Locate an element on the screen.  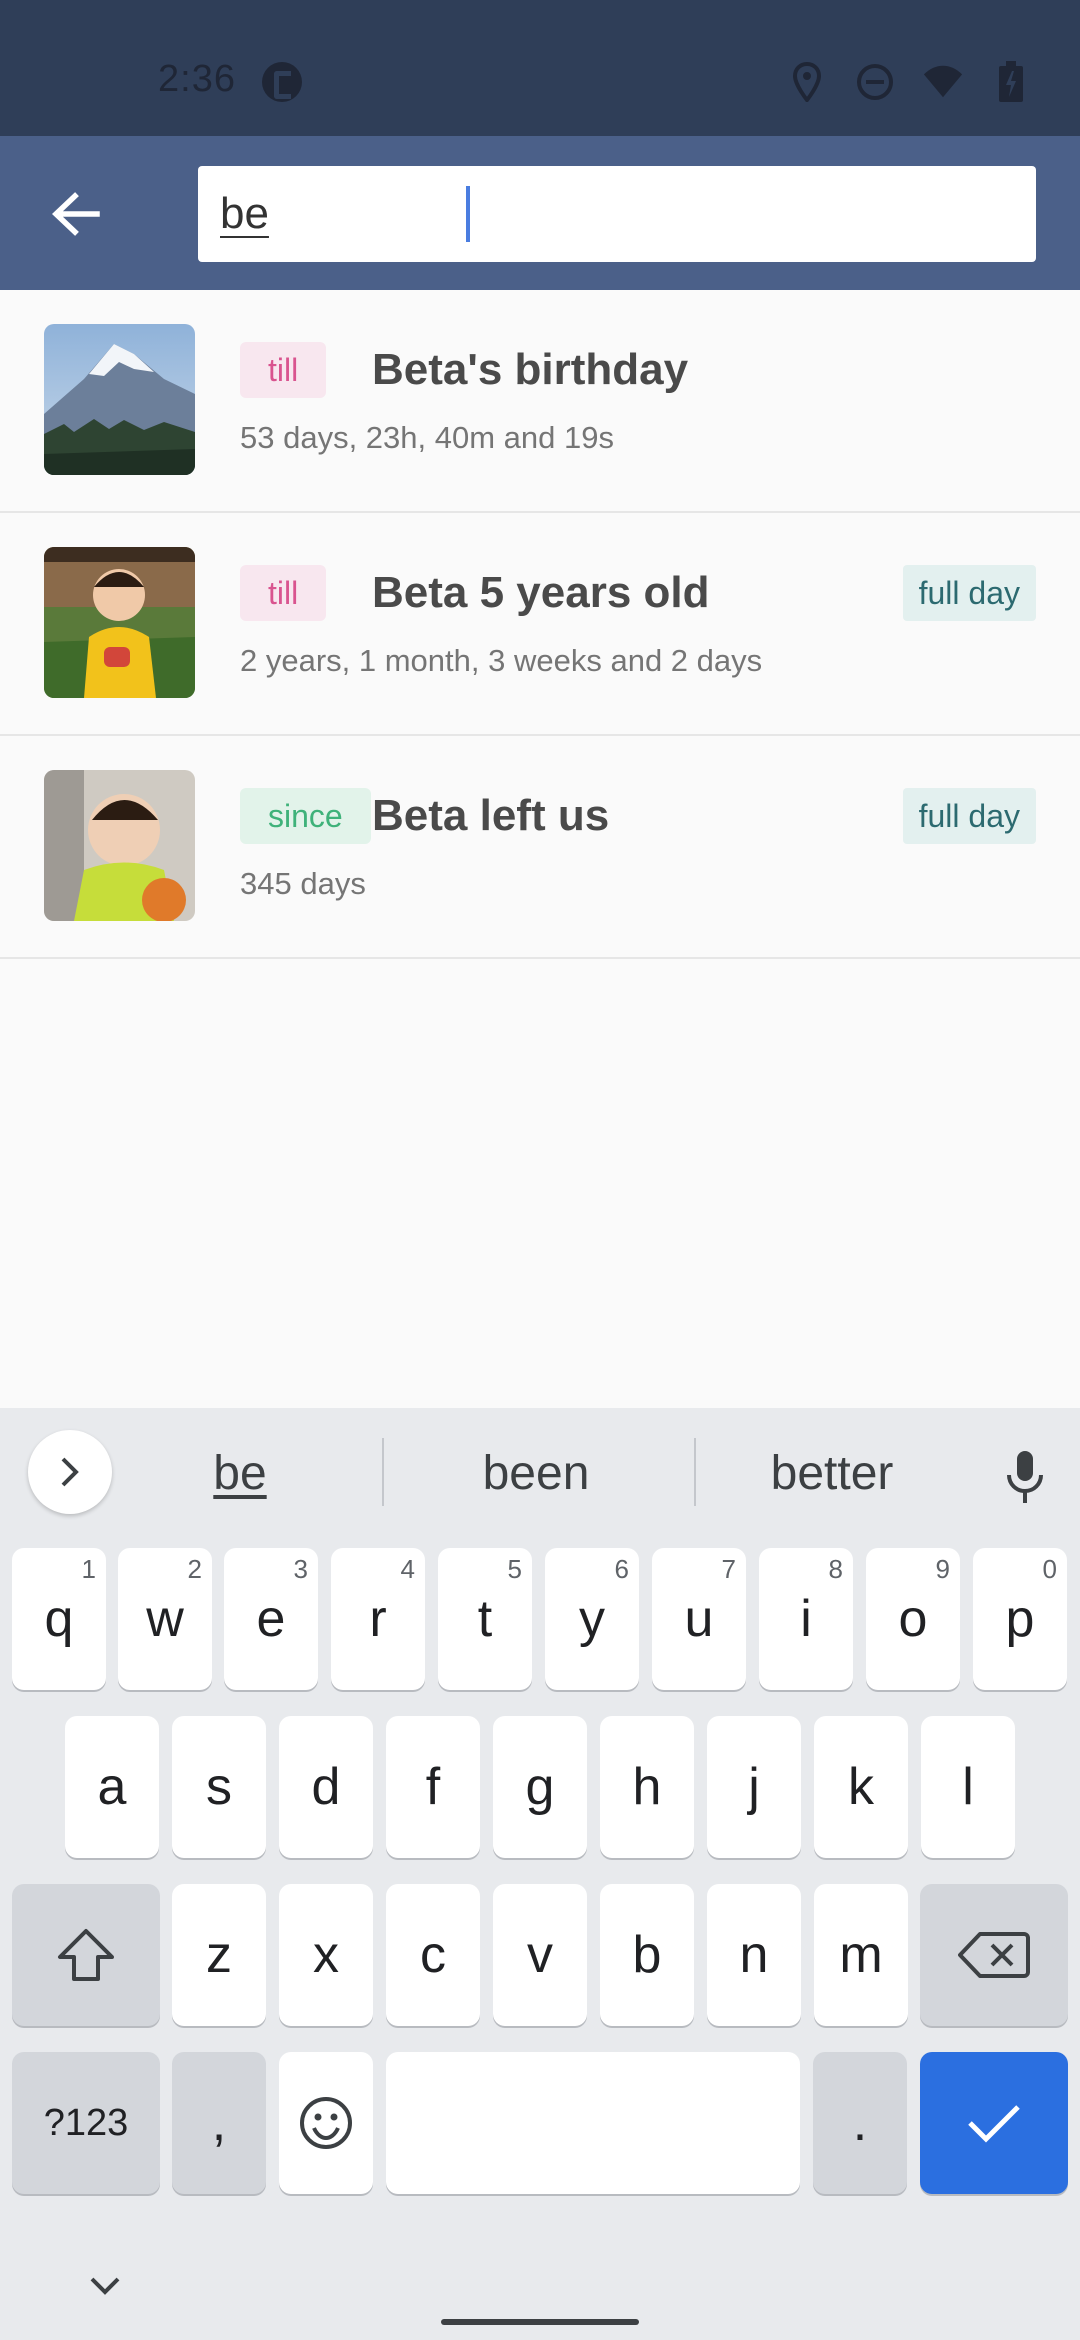
key-d: d is located at coordinates (326, 1787).